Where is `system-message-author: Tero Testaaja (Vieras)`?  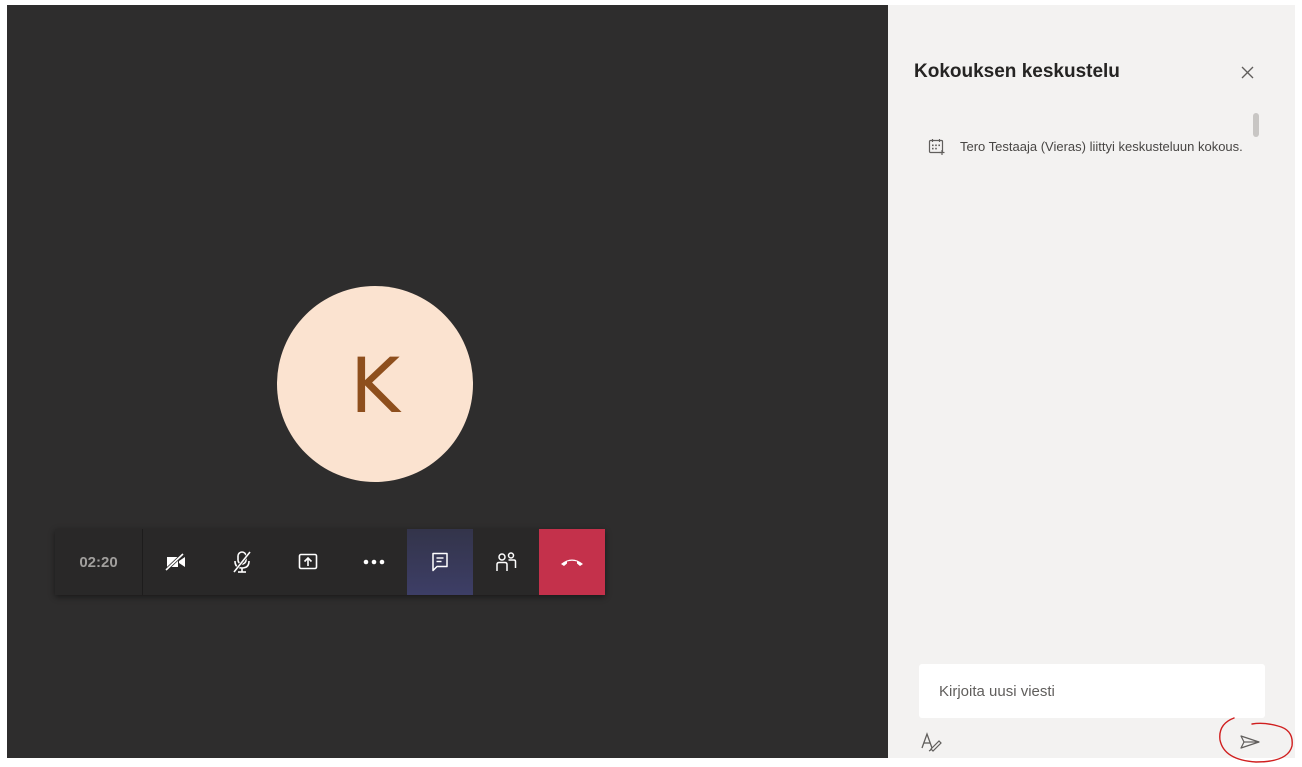
system-message-author: Tero Testaaja (Vieras) is located at coordinates (1023, 146).